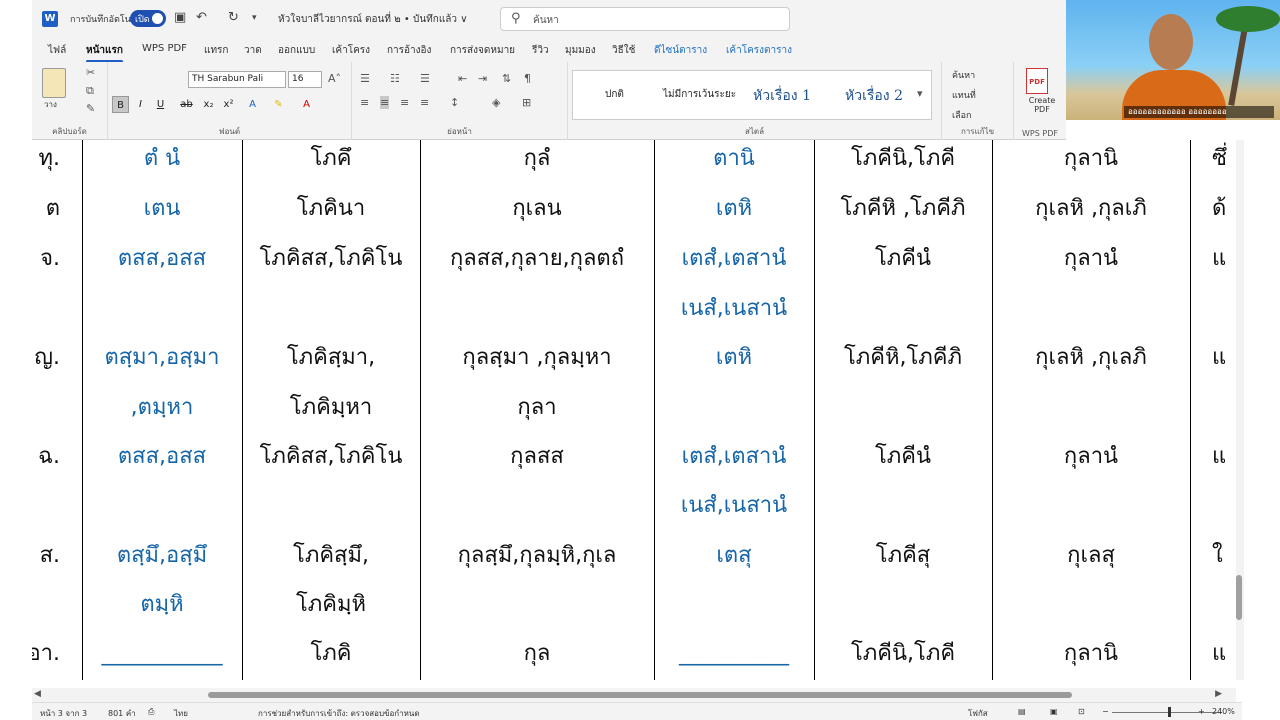 The height and width of the screenshot is (720, 1280). Describe the element at coordinates (537, 457) in the screenshot. I see `table-cell: กุลสส` at that location.